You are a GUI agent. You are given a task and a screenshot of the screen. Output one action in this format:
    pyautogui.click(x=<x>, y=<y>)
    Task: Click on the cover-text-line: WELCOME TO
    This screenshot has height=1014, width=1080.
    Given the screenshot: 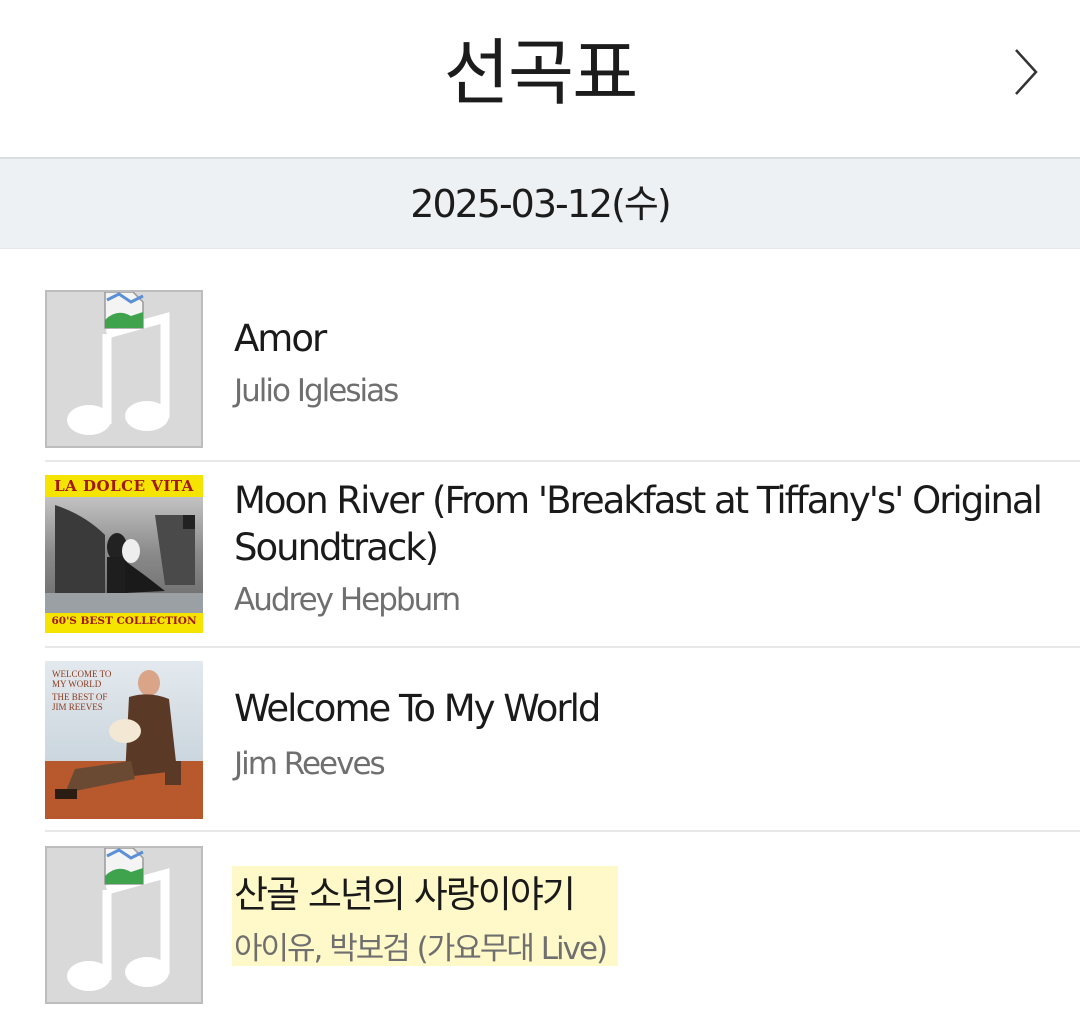 What is the action you would take?
    pyautogui.click(x=82, y=674)
    